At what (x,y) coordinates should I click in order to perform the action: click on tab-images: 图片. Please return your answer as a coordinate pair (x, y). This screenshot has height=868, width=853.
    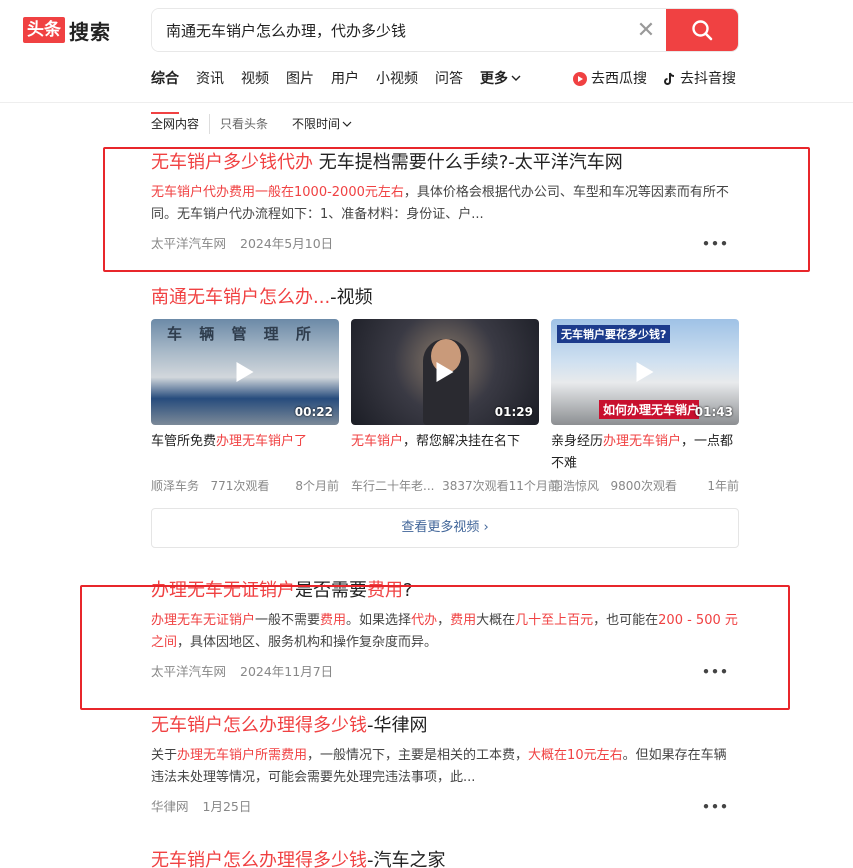
    Looking at the image, I should click on (300, 85).